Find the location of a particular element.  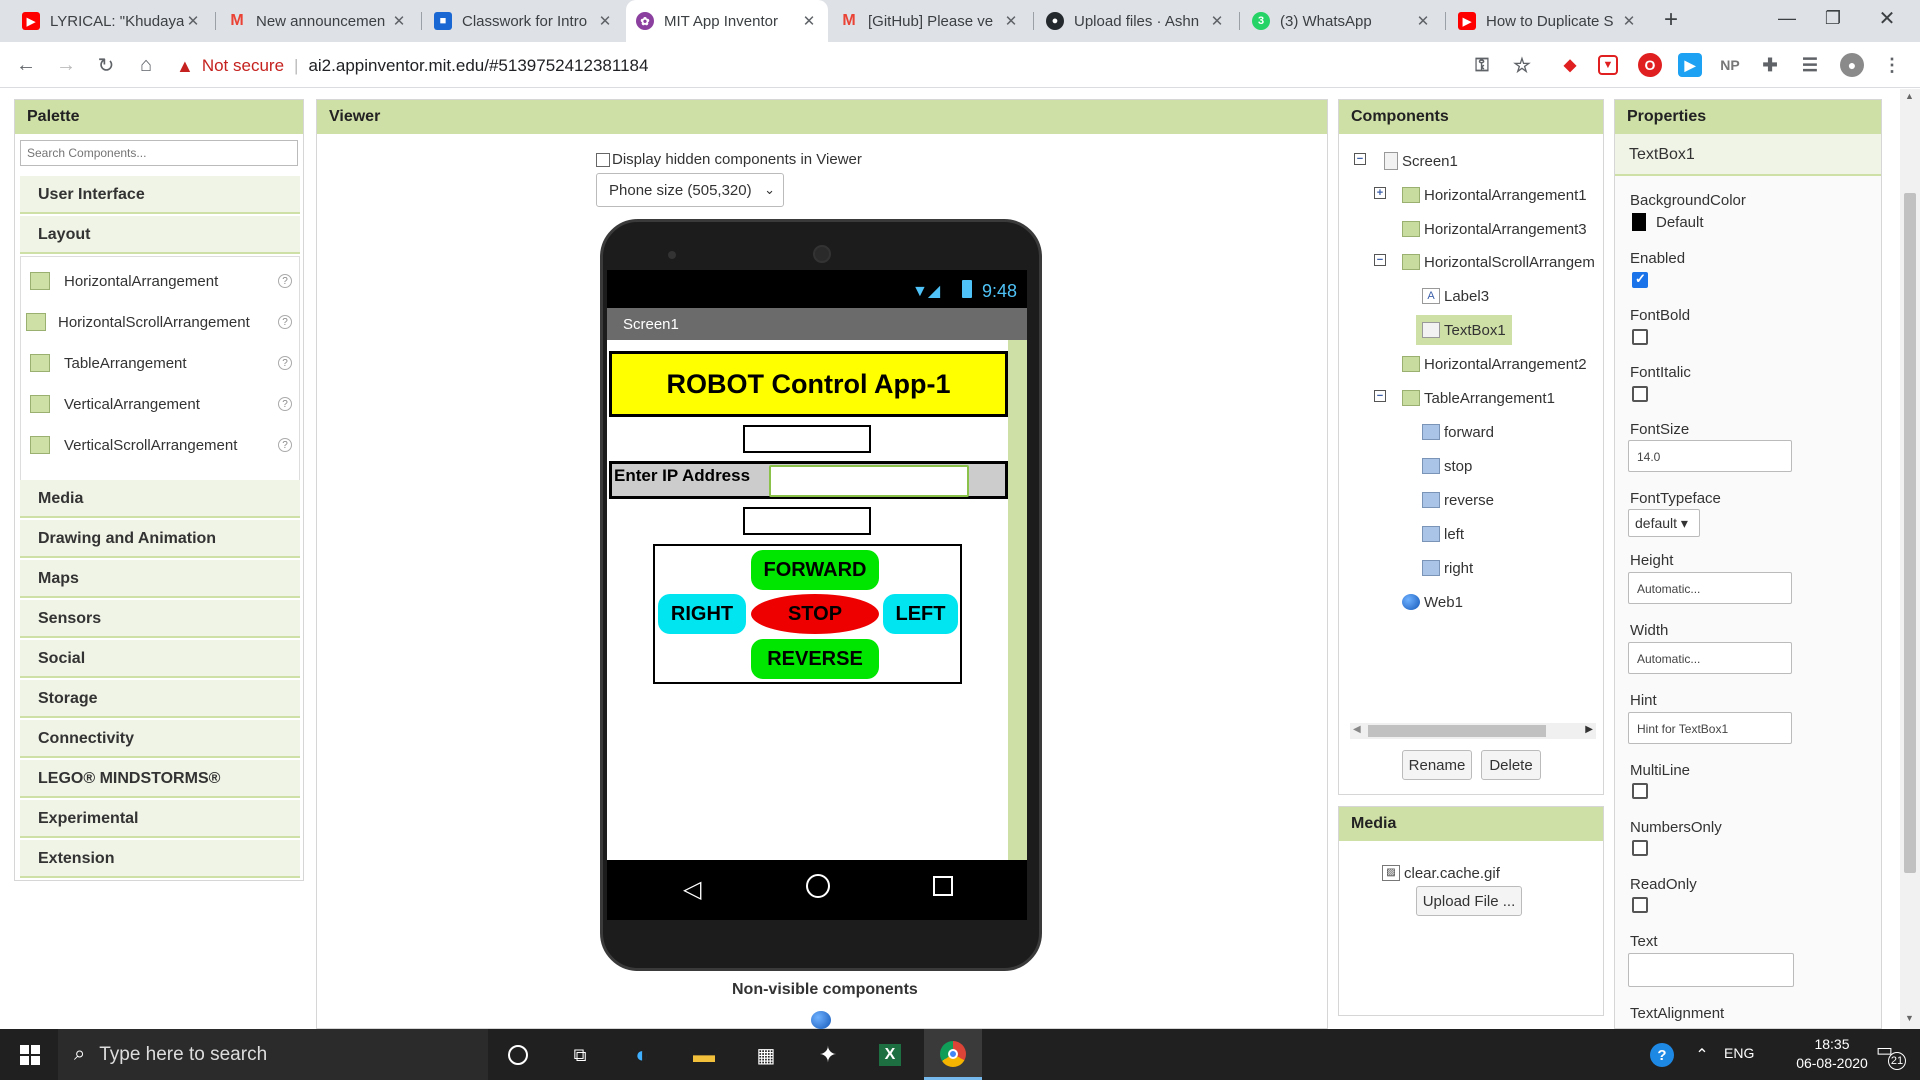

browser-tab: M [GitHub] Please ve ✕ is located at coordinates (930, 21).